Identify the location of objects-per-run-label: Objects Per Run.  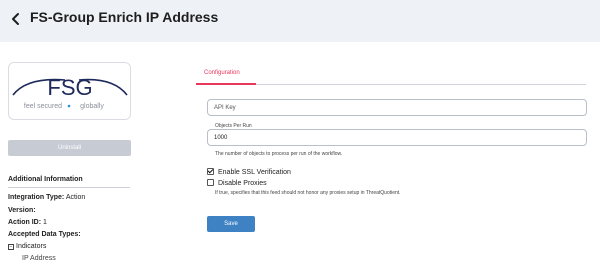
(233, 126).